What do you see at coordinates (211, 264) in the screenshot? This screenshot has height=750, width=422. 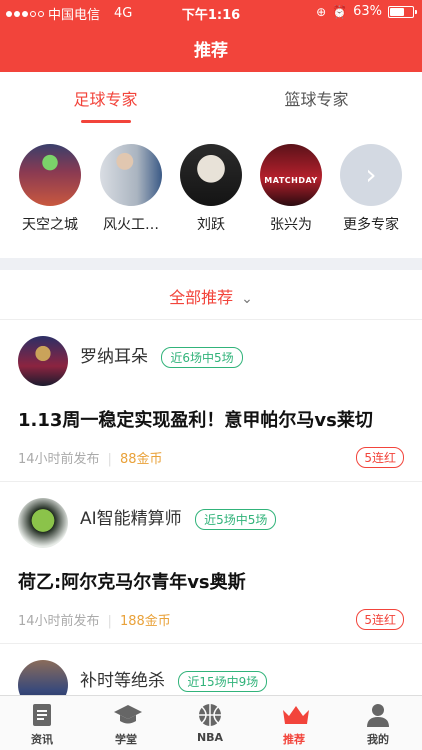 I see `section-divider` at bounding box center [211, 264].